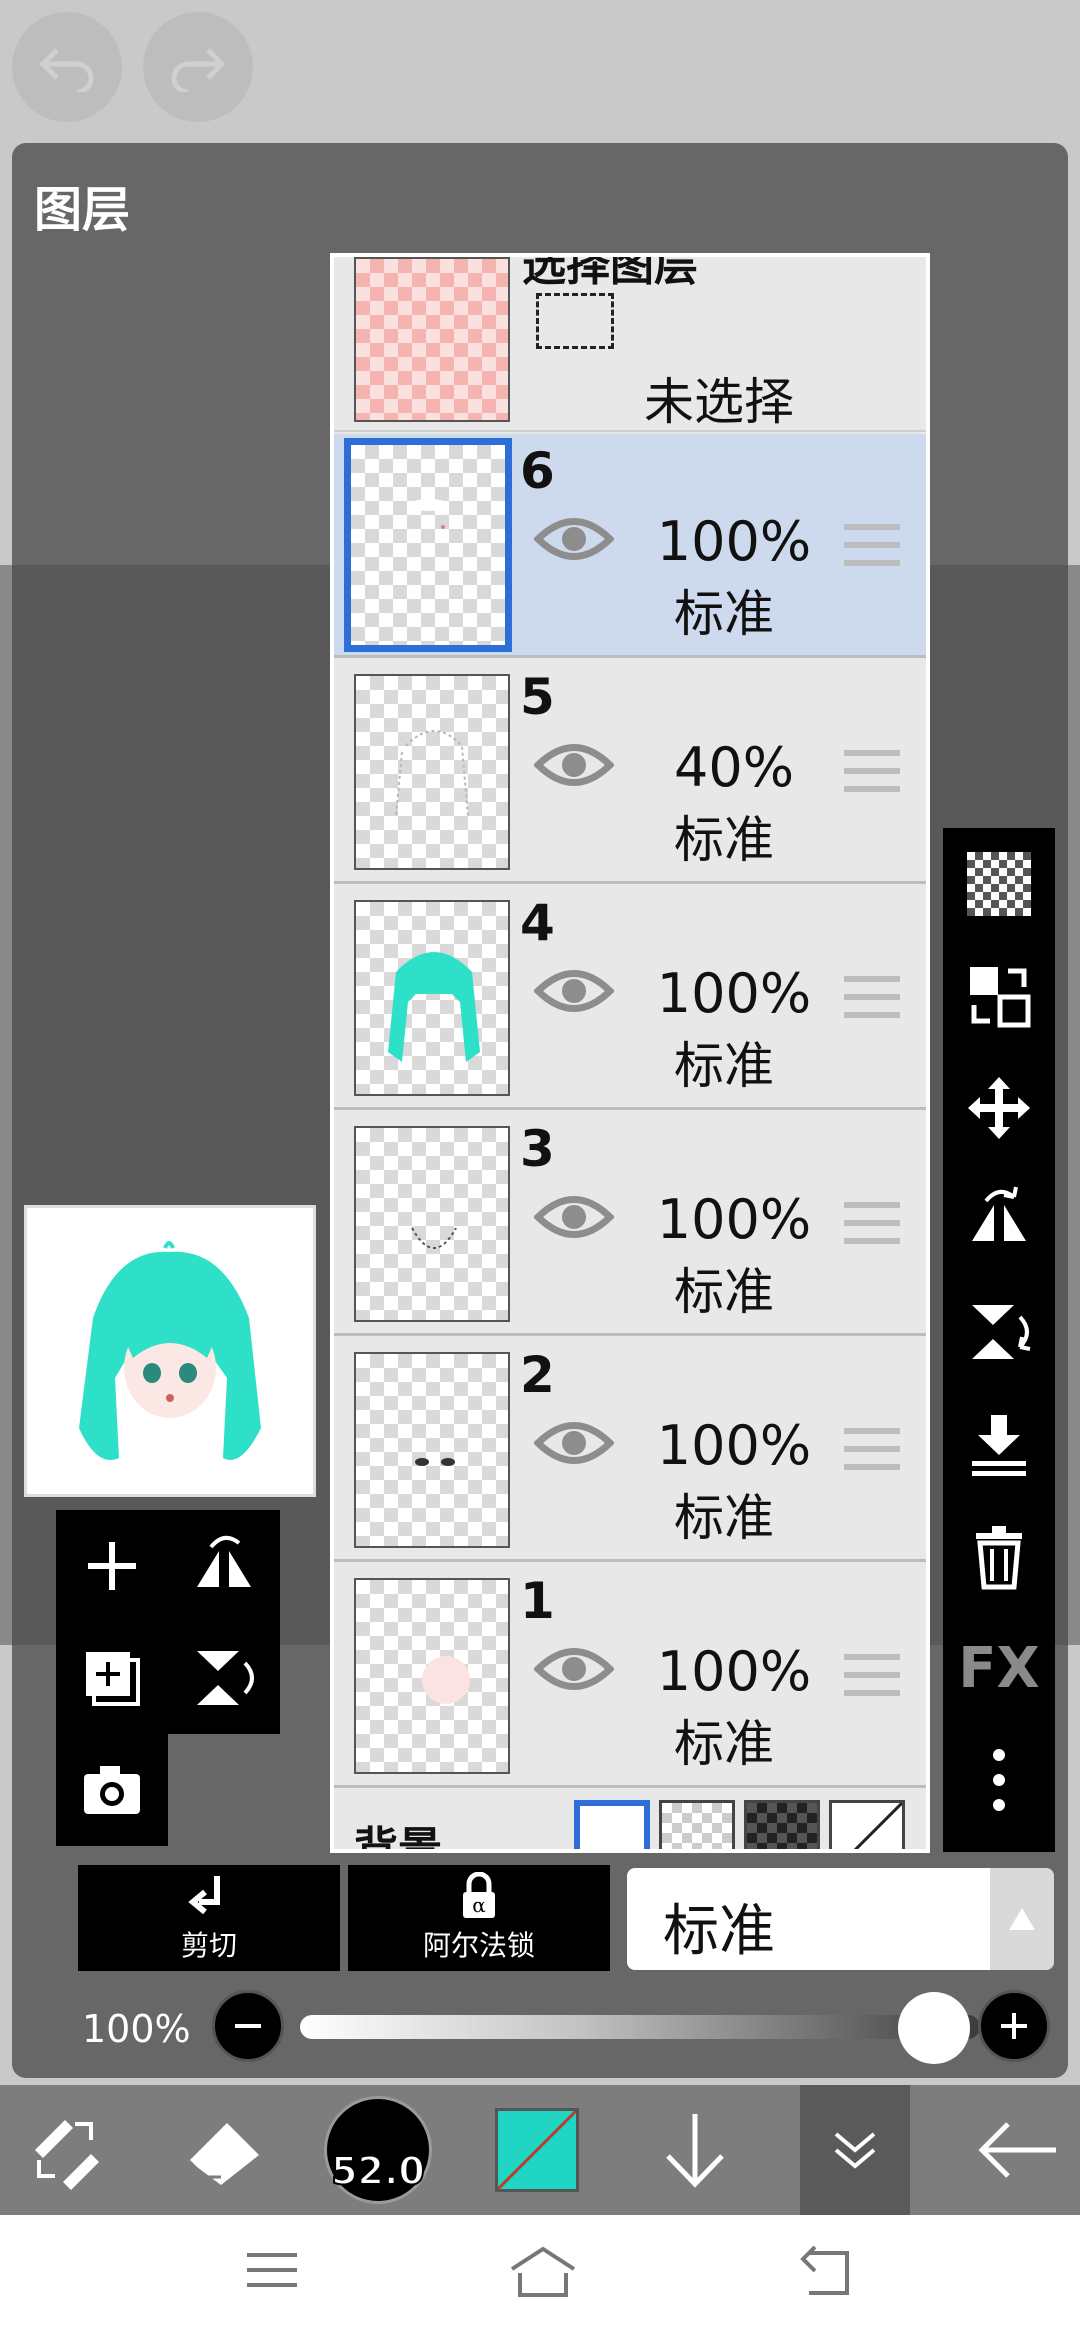  I want to click on flip-horizontal-icon, so click(224, 1561).